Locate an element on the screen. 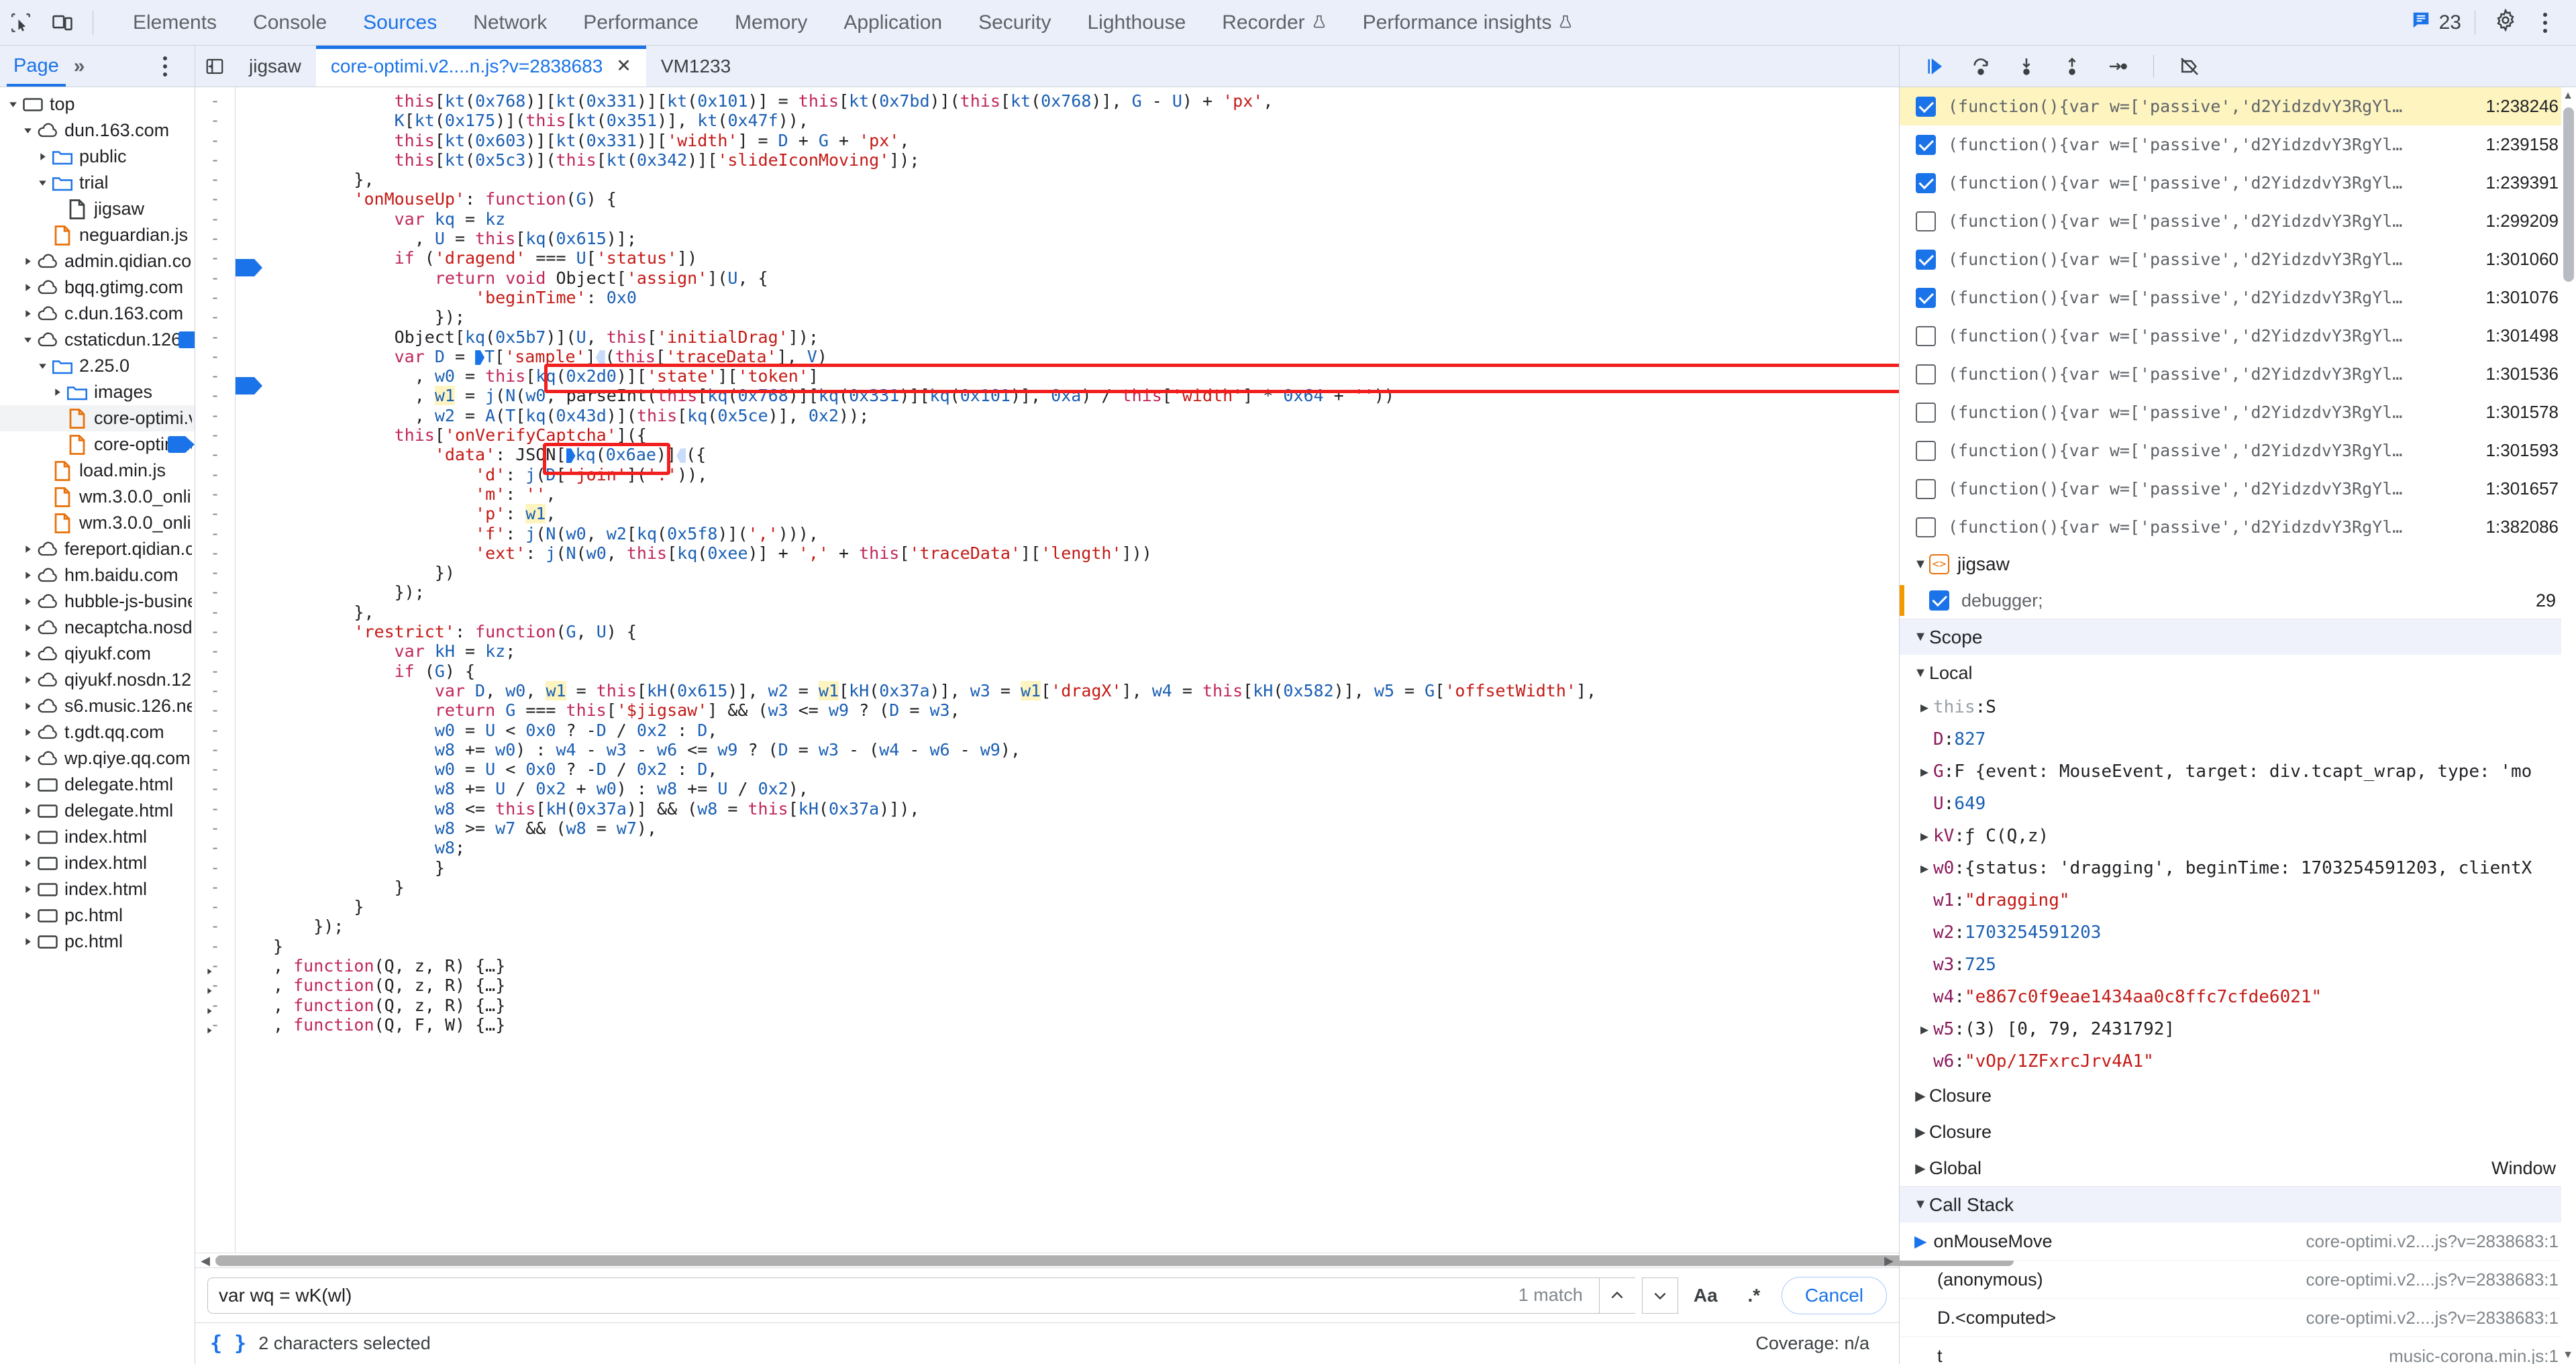 The height and width of the screenshot is (1364, 2576). search-prev-button is located at coordinates (1616, 1295).